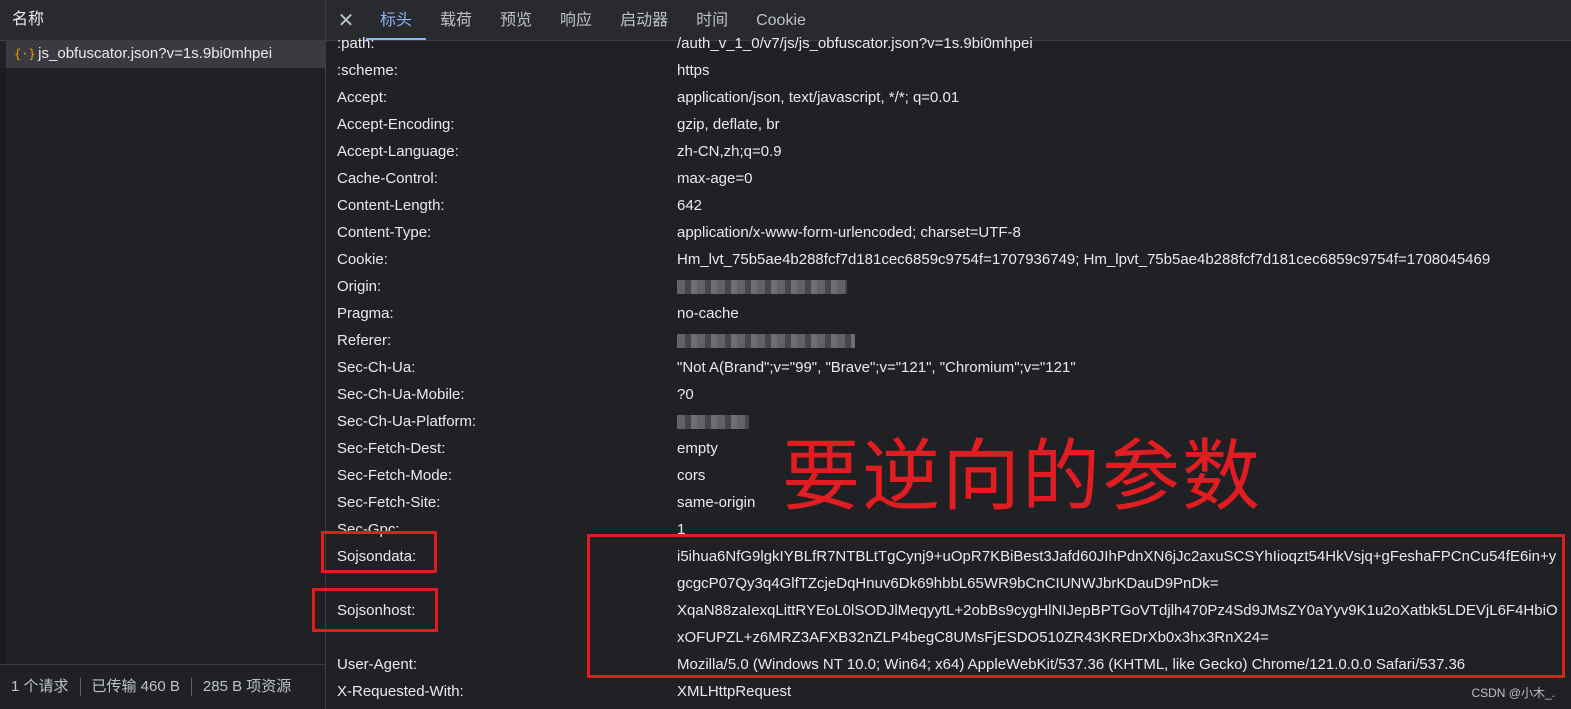  I want to click on header-key: :scheme:, so click(367, 70).